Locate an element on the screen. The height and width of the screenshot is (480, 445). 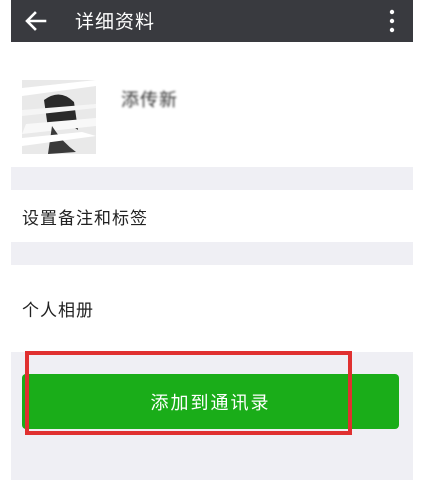
app-bar: 详细资料 is located at coordinates (212, 21).